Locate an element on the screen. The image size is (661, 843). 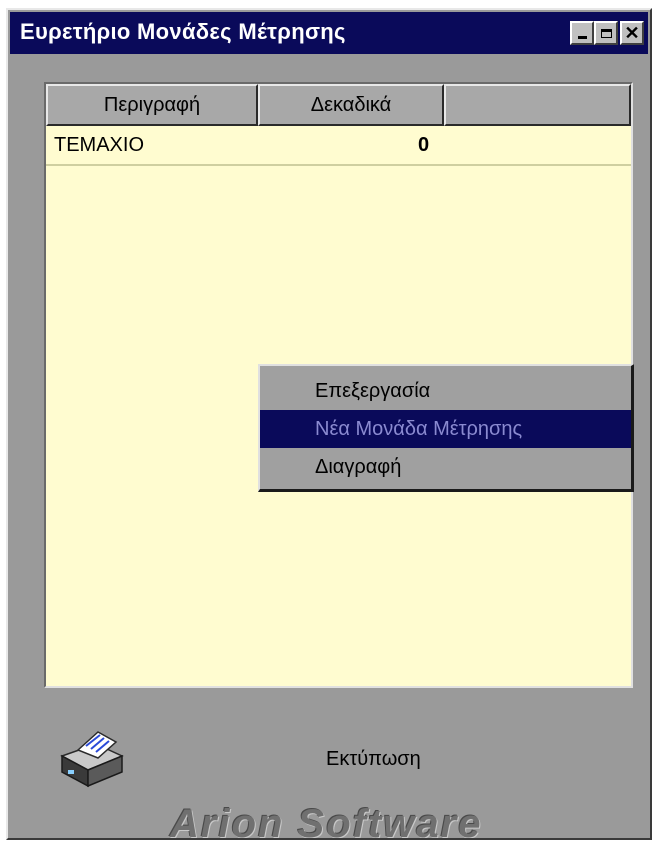
maximize-button is located at coordinates (606, 33).